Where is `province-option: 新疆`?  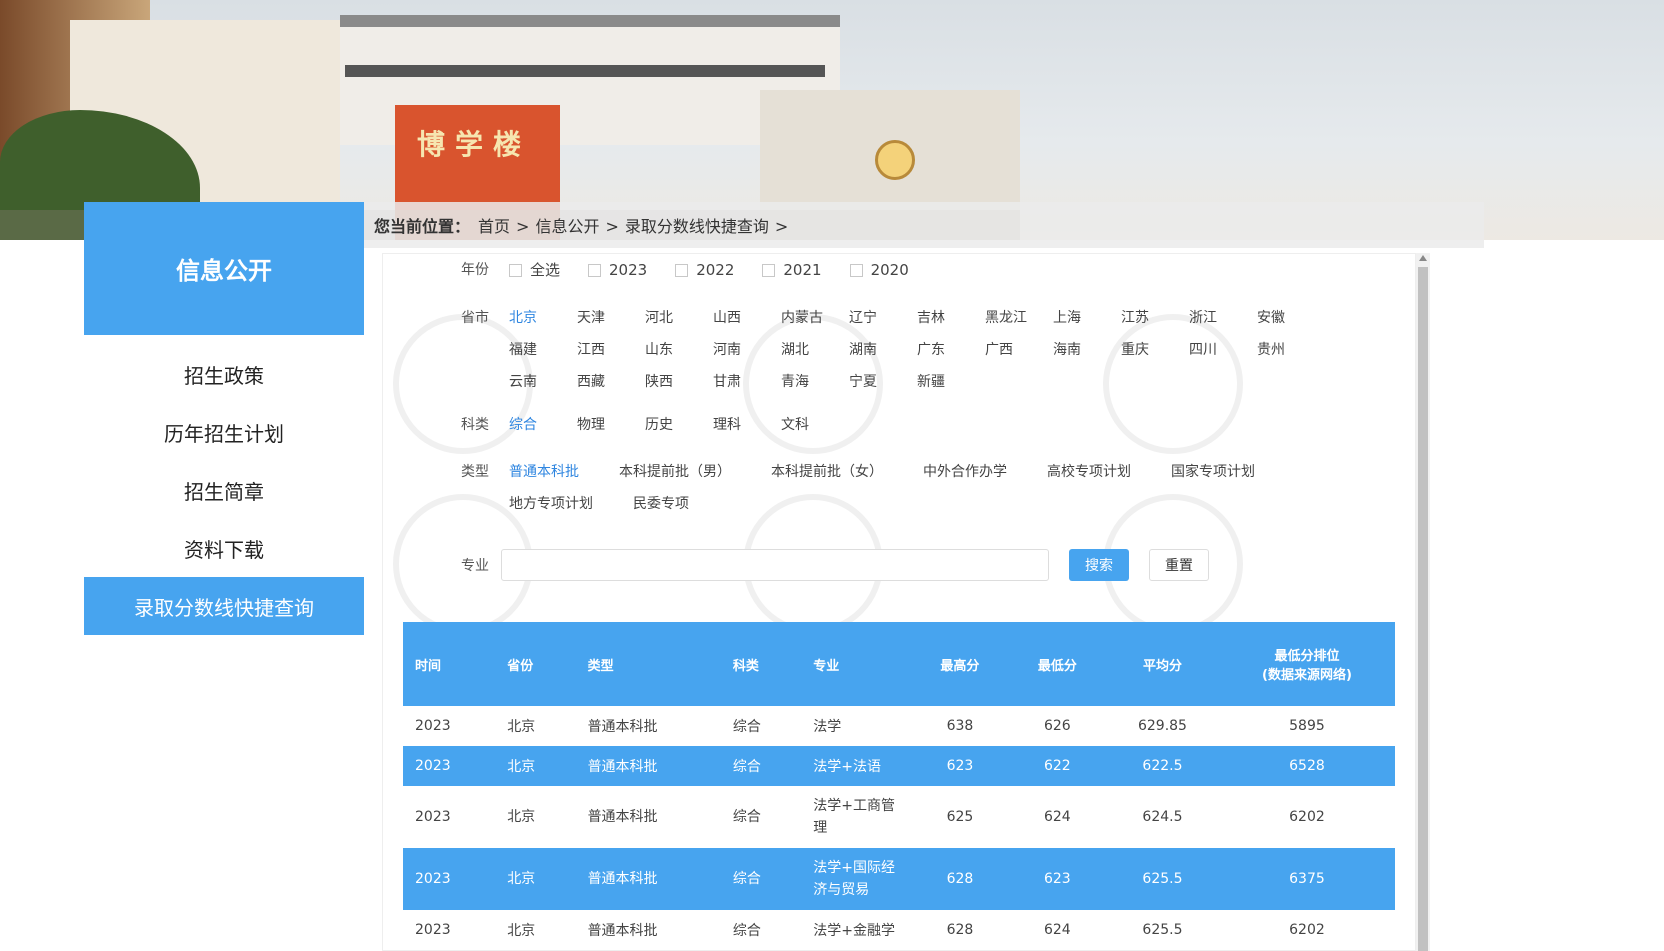
province-option: 新疆 is located at coordinates (951, 382).